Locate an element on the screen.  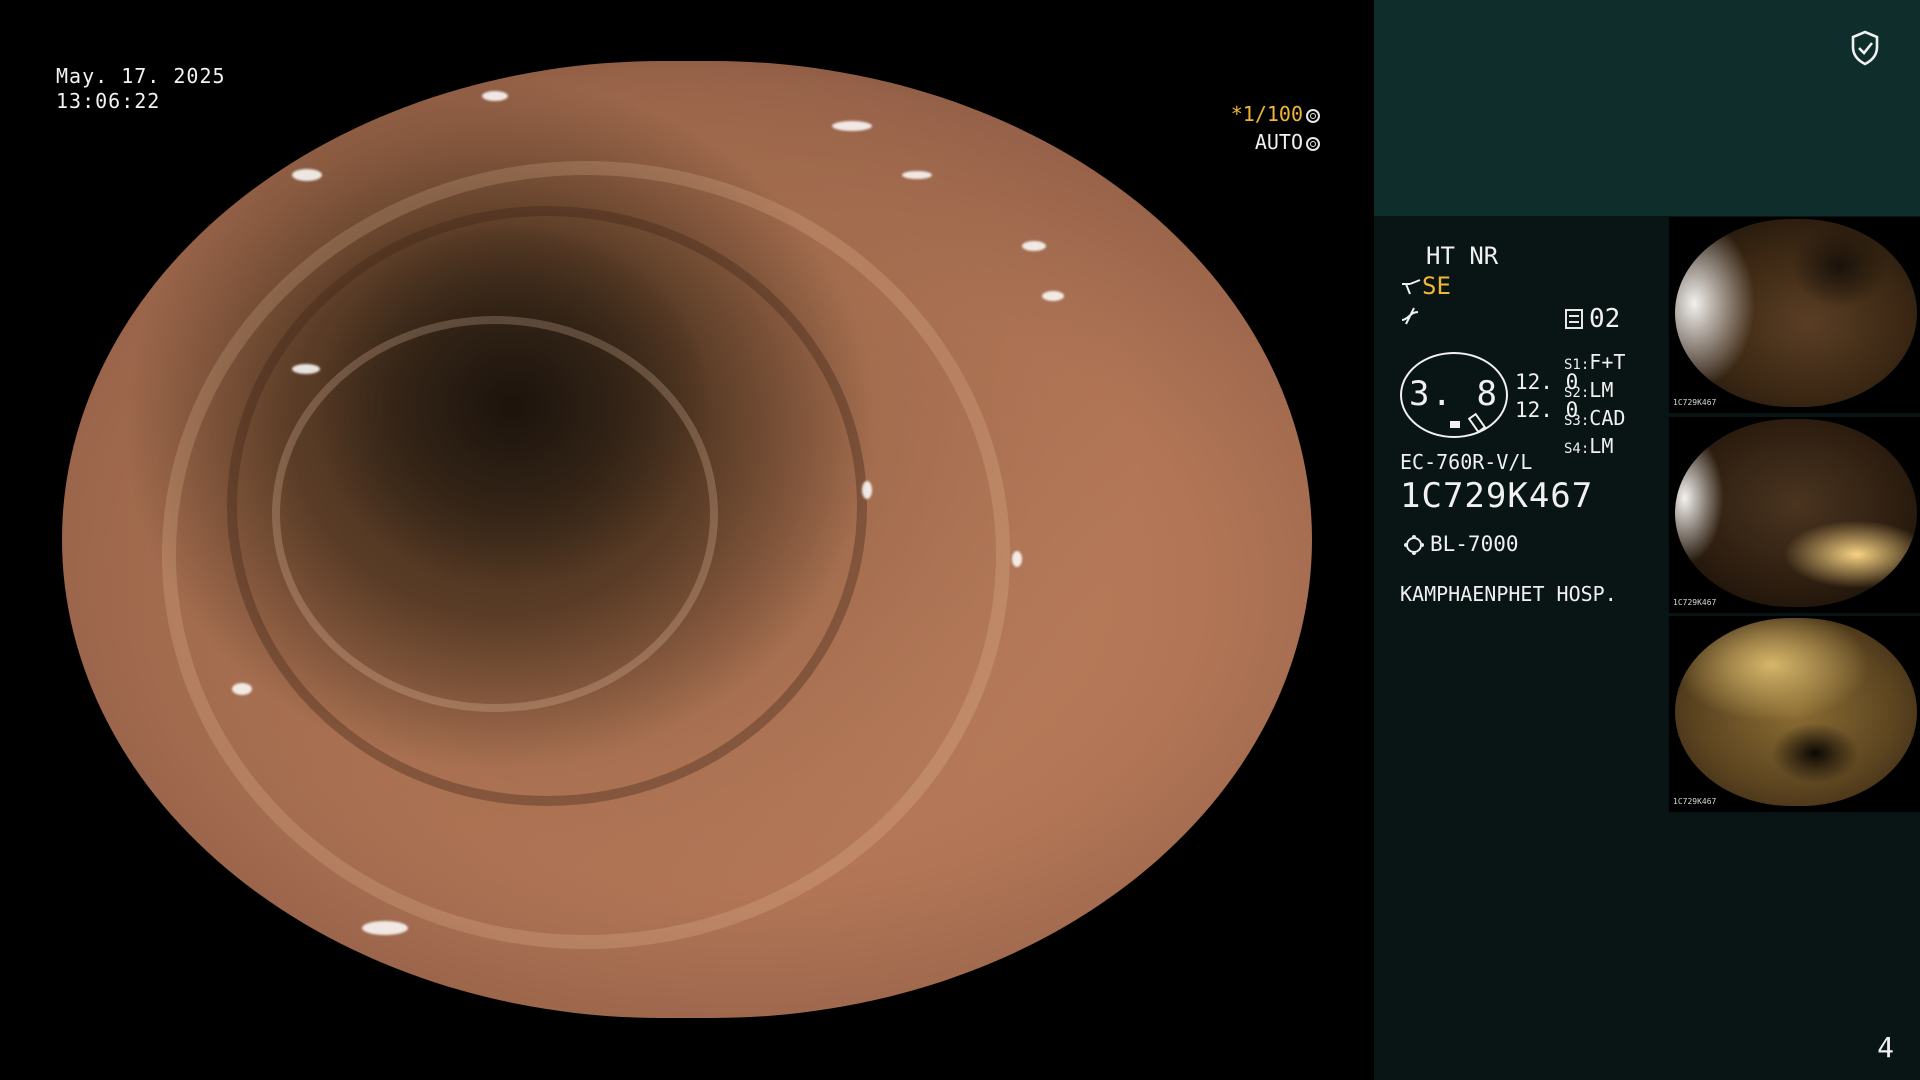
lumen-rim is located at coordinates (495, 514).